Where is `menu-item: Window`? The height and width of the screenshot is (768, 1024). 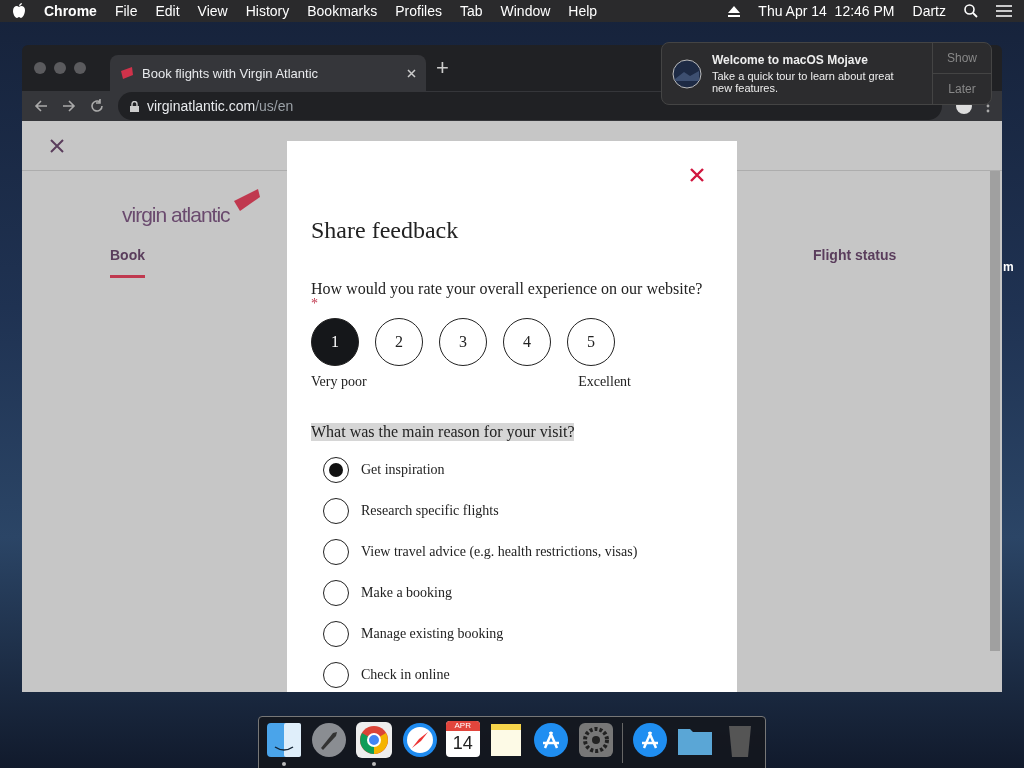 menu-item: Window is located at coordinates (525, 11).